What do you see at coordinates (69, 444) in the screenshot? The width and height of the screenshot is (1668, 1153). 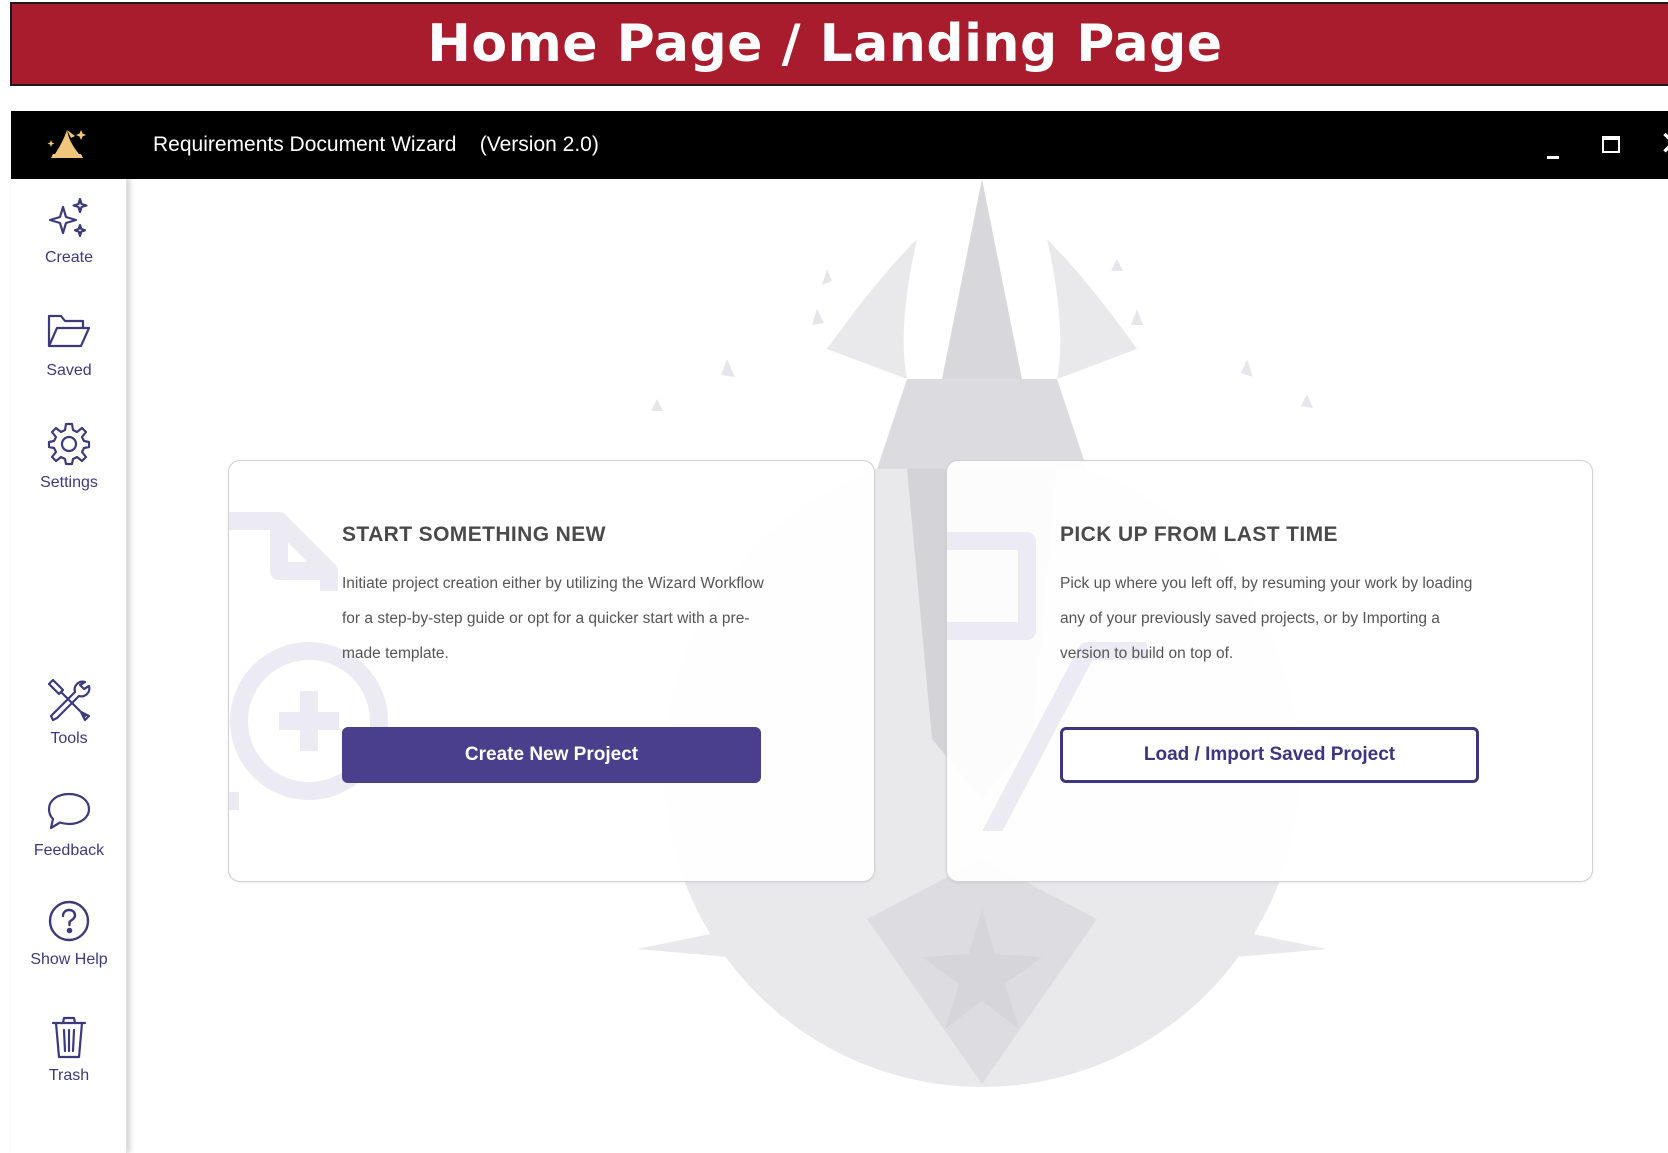 I see `gear-icon` at bounding box center [69, 444].